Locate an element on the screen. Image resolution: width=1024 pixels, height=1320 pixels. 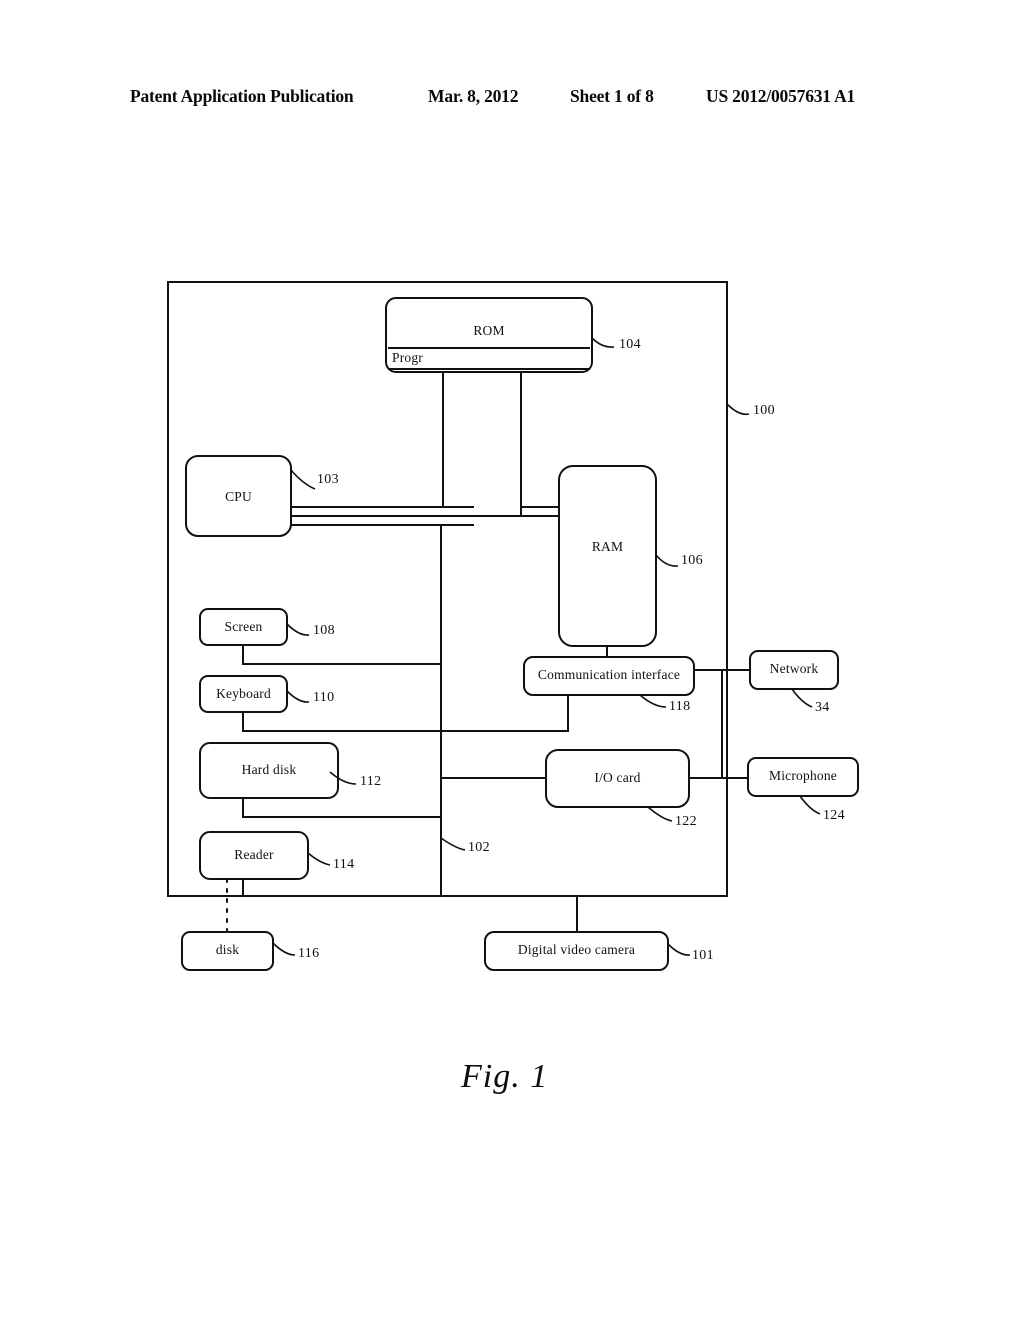
ram-box is located at coordinates (607, 556).